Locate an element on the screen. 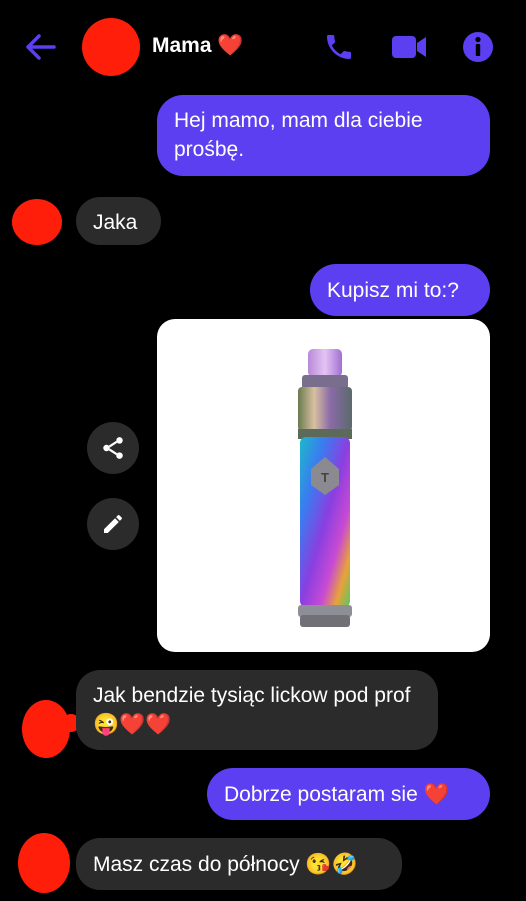  share-button is located at coordinates (113, 448).